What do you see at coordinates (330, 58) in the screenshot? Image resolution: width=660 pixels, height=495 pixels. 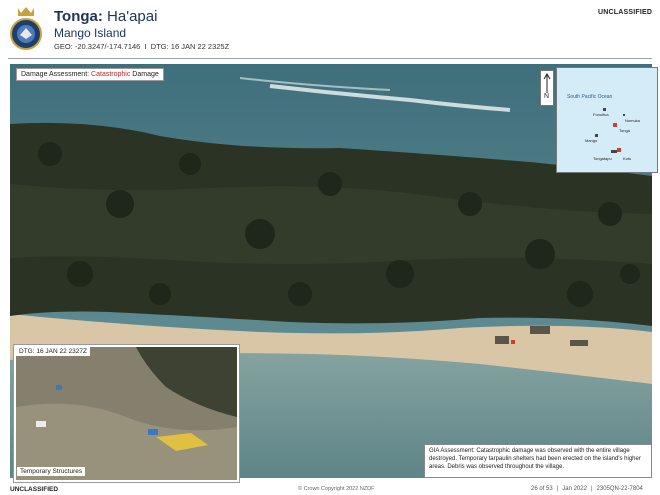 I see `header-divider` at bounding box center [330, 58].